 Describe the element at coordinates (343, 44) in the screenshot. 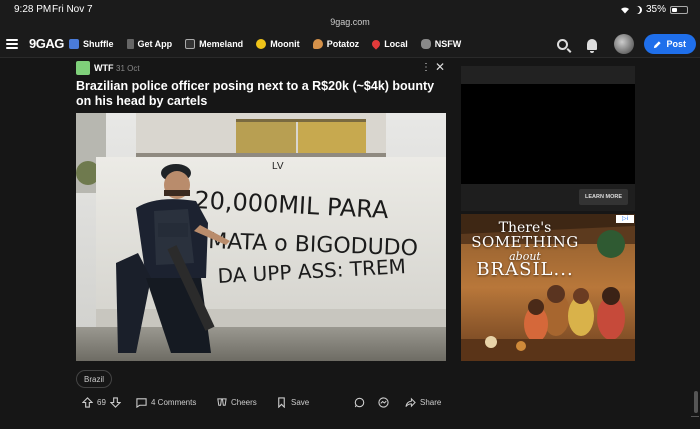

I see `nav-item-label: Potatoz` at that location.